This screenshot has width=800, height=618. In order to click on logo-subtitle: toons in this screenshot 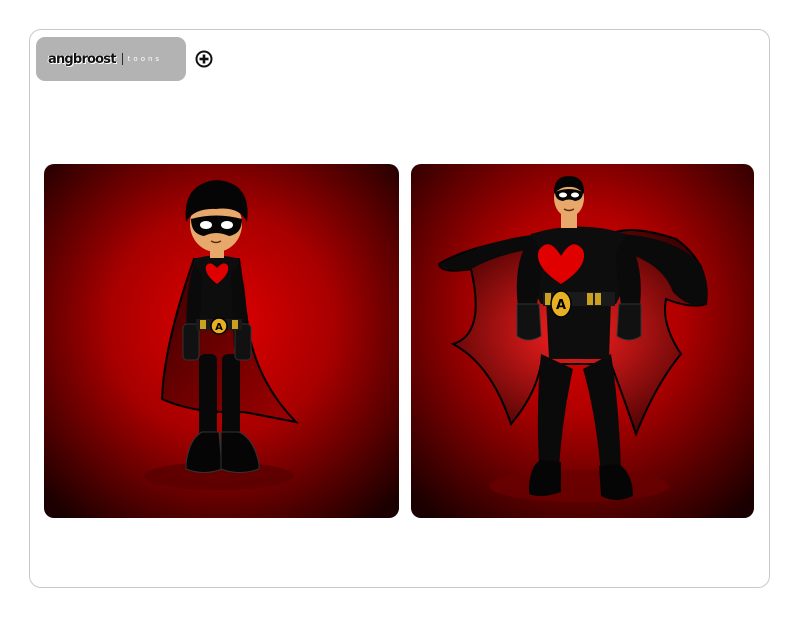, I will do `click(145, 59)`.